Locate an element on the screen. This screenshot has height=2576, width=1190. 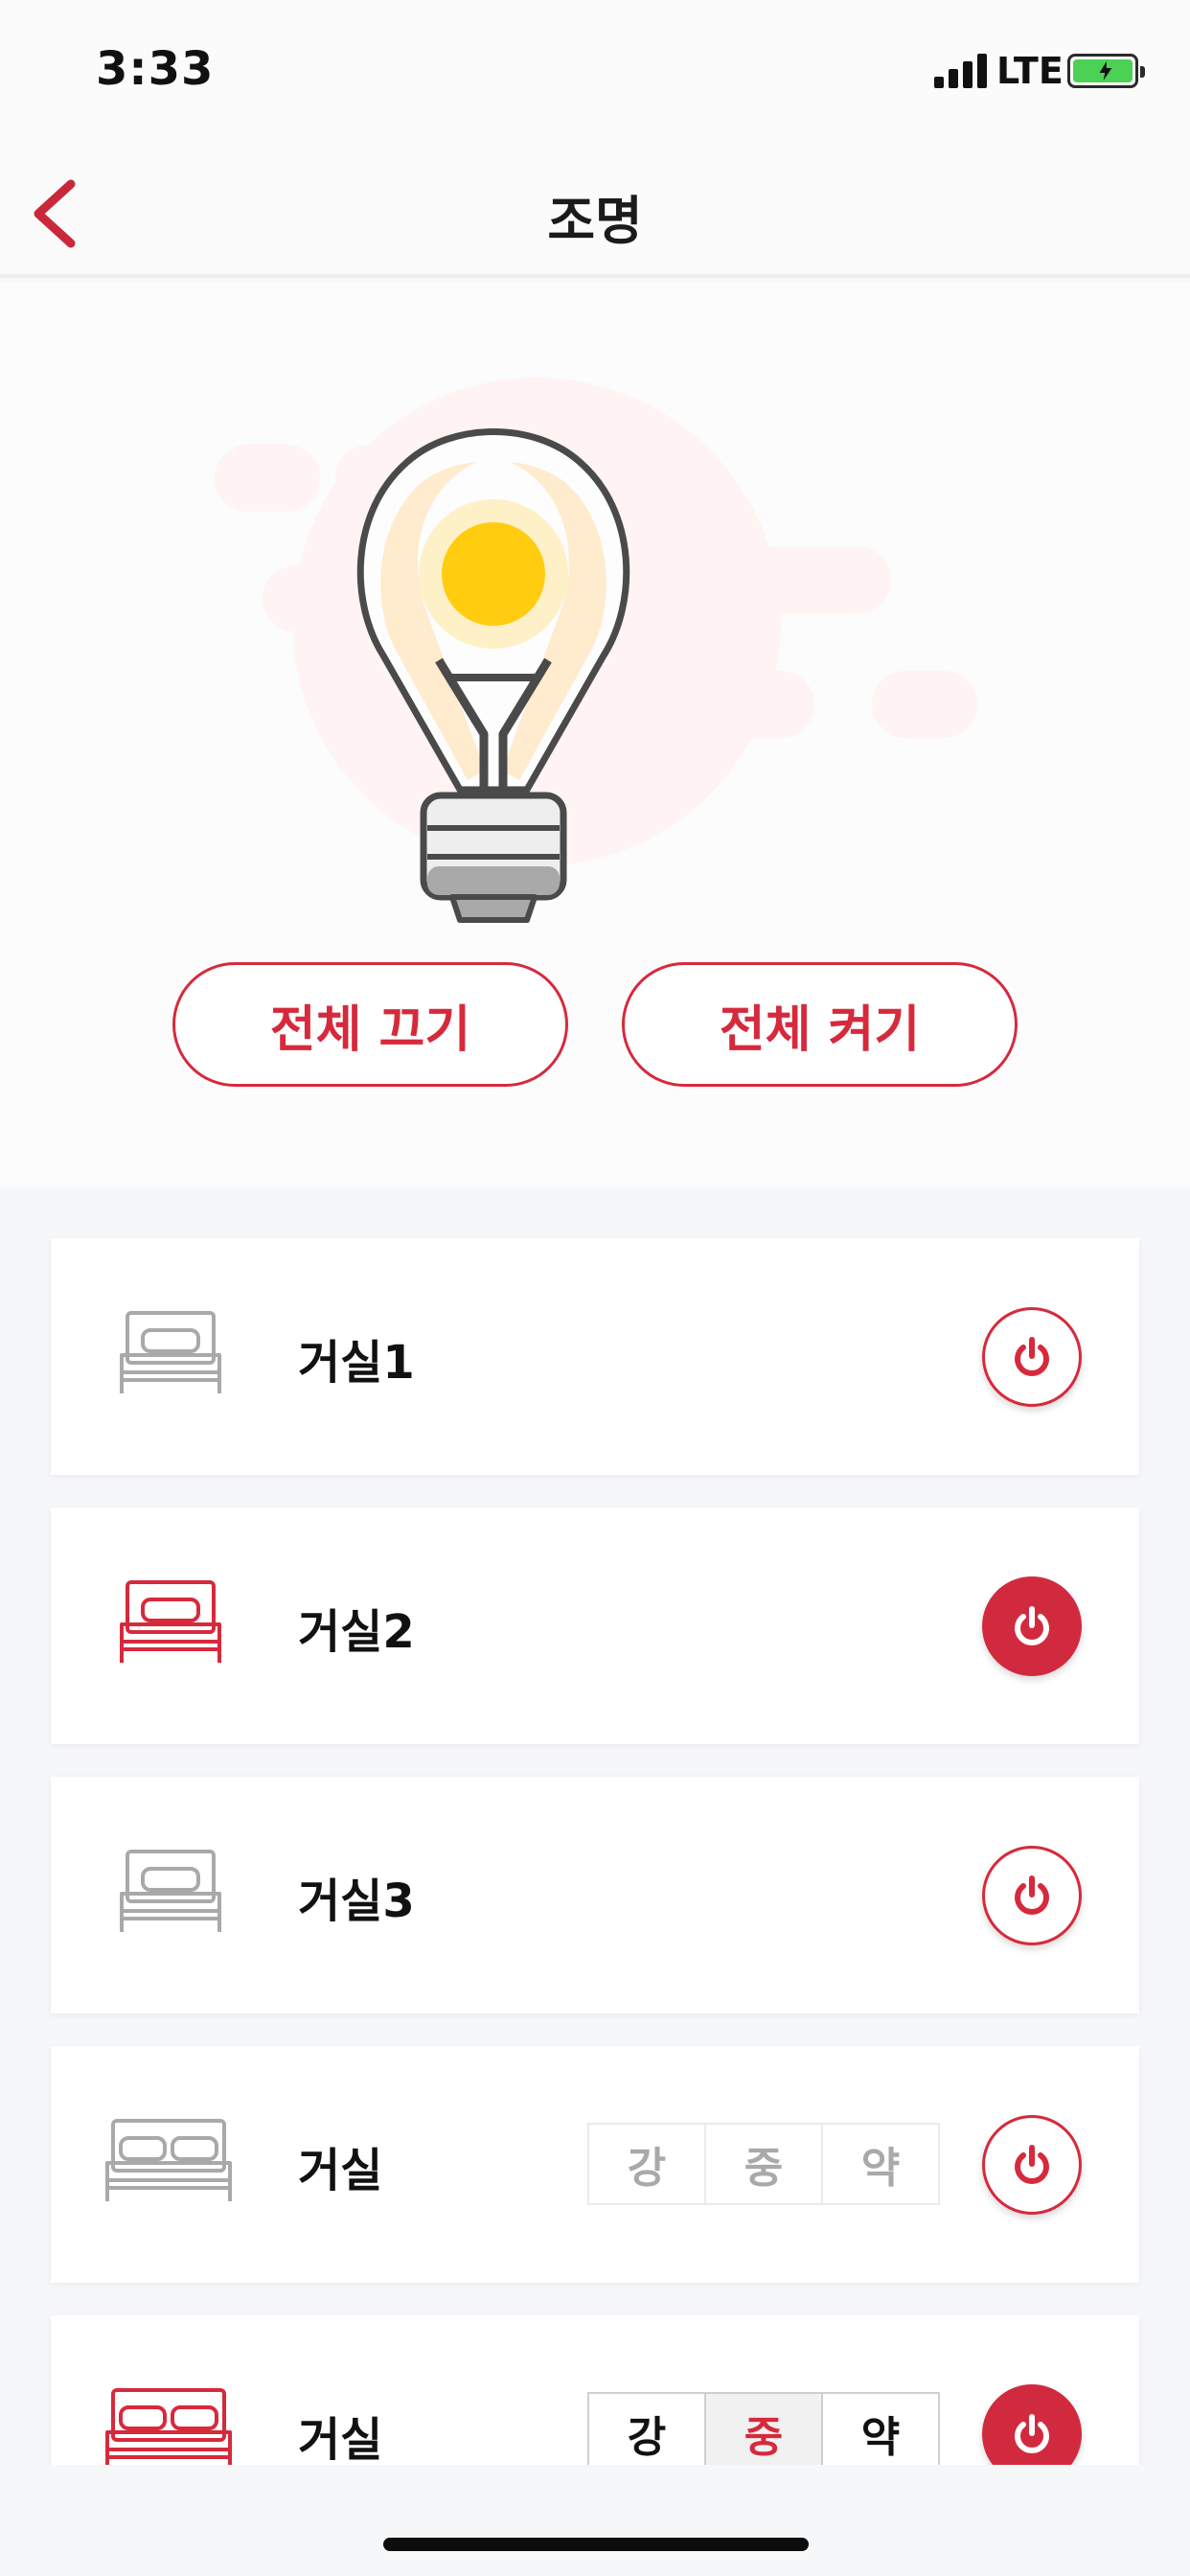
battery-icon is located at coordinates (1106, 71).